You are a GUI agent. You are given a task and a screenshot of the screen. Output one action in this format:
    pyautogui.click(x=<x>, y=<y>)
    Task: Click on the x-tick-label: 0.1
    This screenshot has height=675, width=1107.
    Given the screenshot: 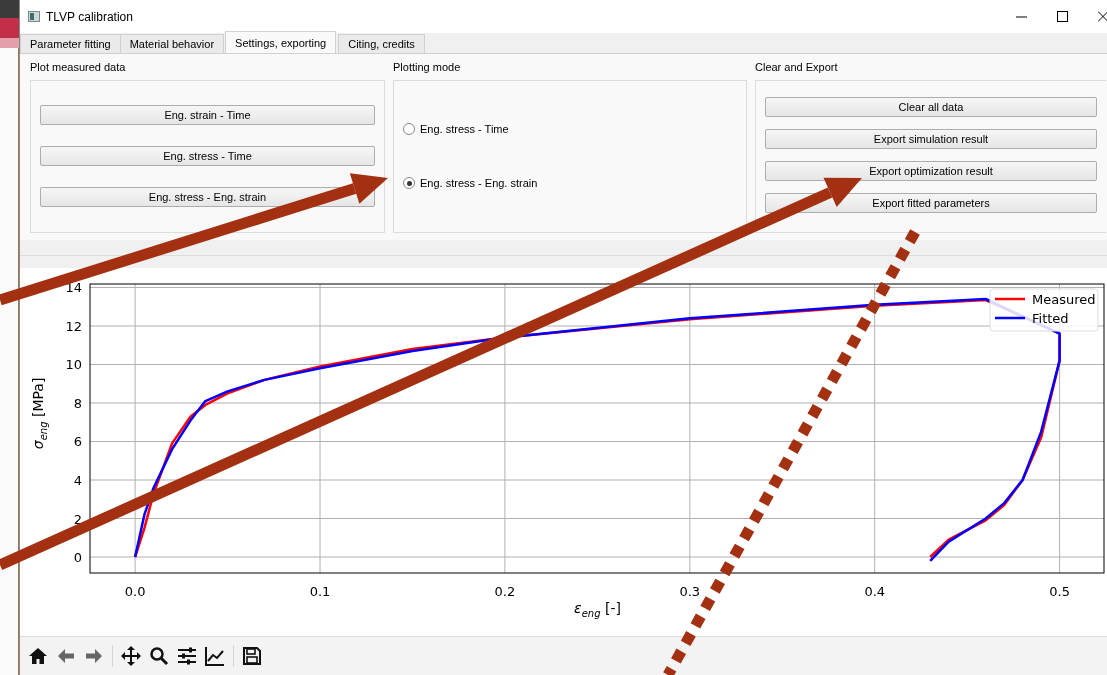 What is the action you would take?
    pyautogui.click(x=320, y=591)
    